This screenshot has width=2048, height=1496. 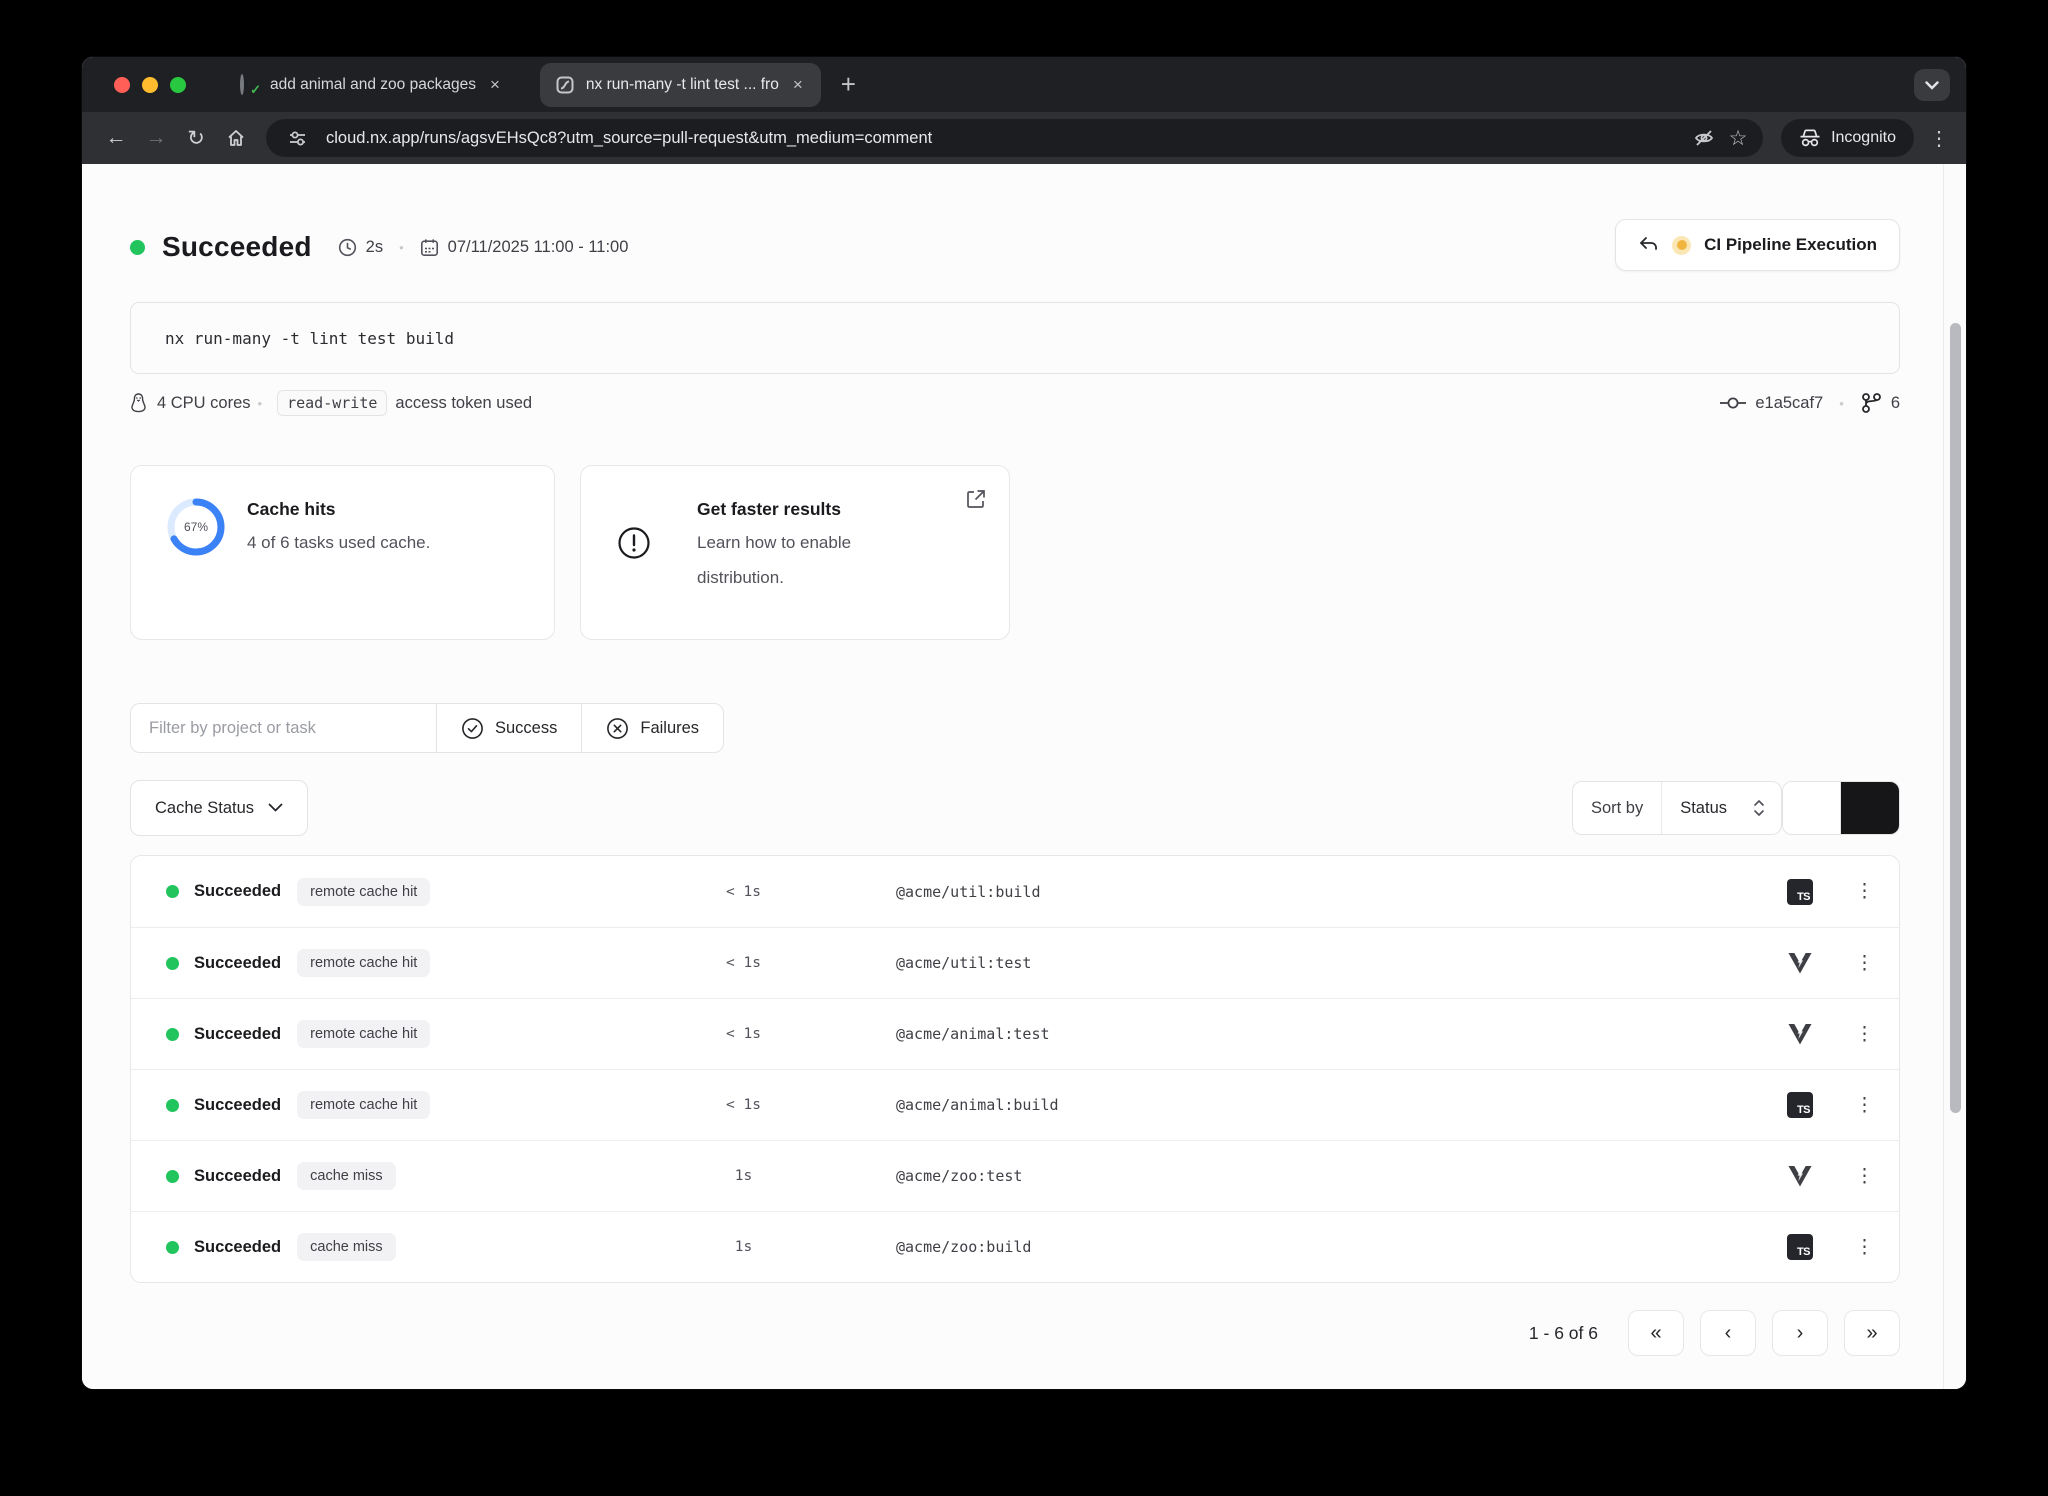 What do you see at coordinates (769, 509) in the screenshot?
I see `distribution-title: Get faster results` at bounding box center [769, 509].